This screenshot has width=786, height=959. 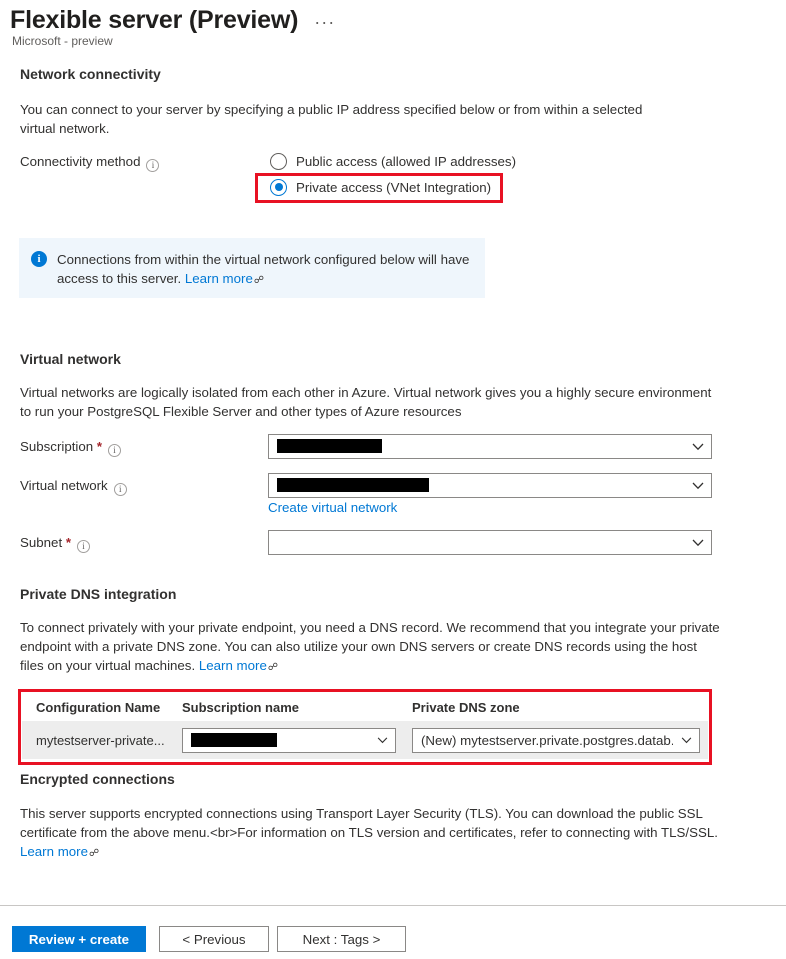 What do you see at coordinates (324, 22) in the screenshot?
I see `more-options-icon: ···` at bounding box center [324, 22].